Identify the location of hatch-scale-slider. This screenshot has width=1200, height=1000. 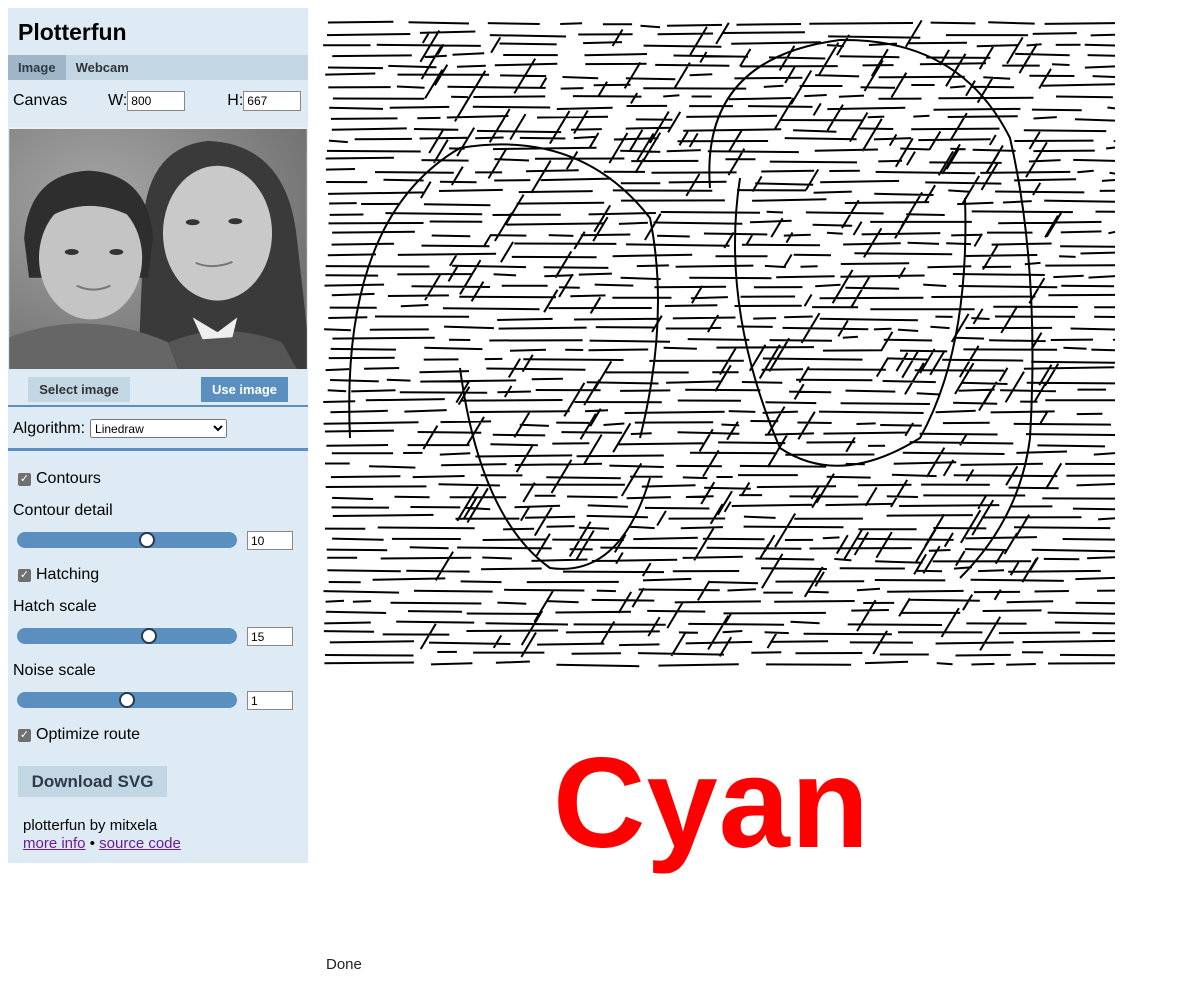
(127, 636).